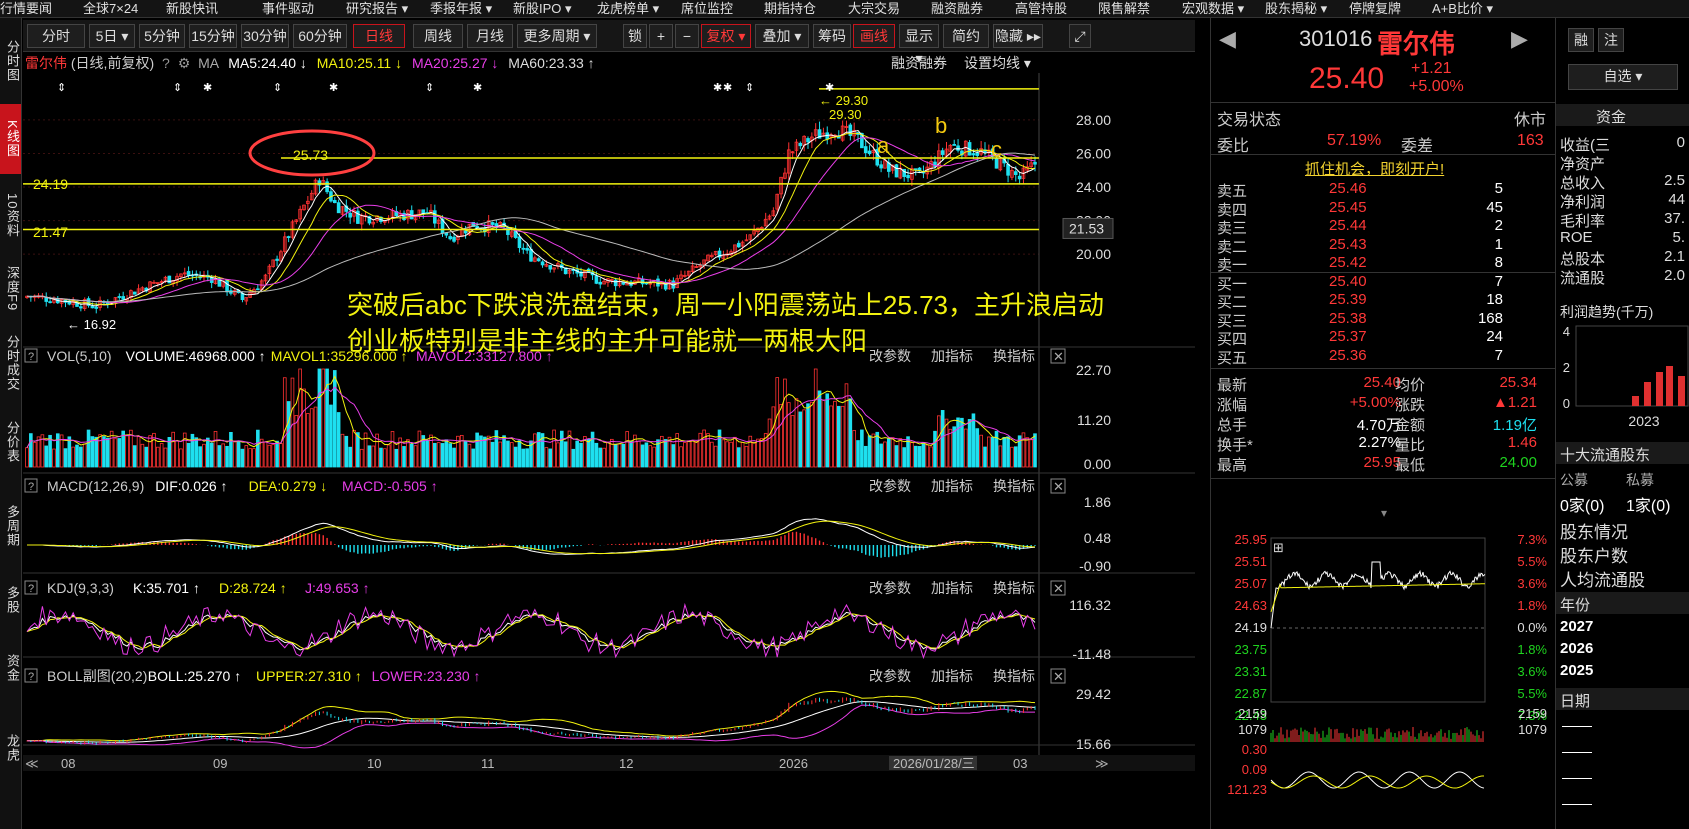 The image size is (1689, 829). What do you see at coordinates (790, 8) in the screenshot?
I see `nav-item-9: 期指持仓` at bounding box center [790, 8].